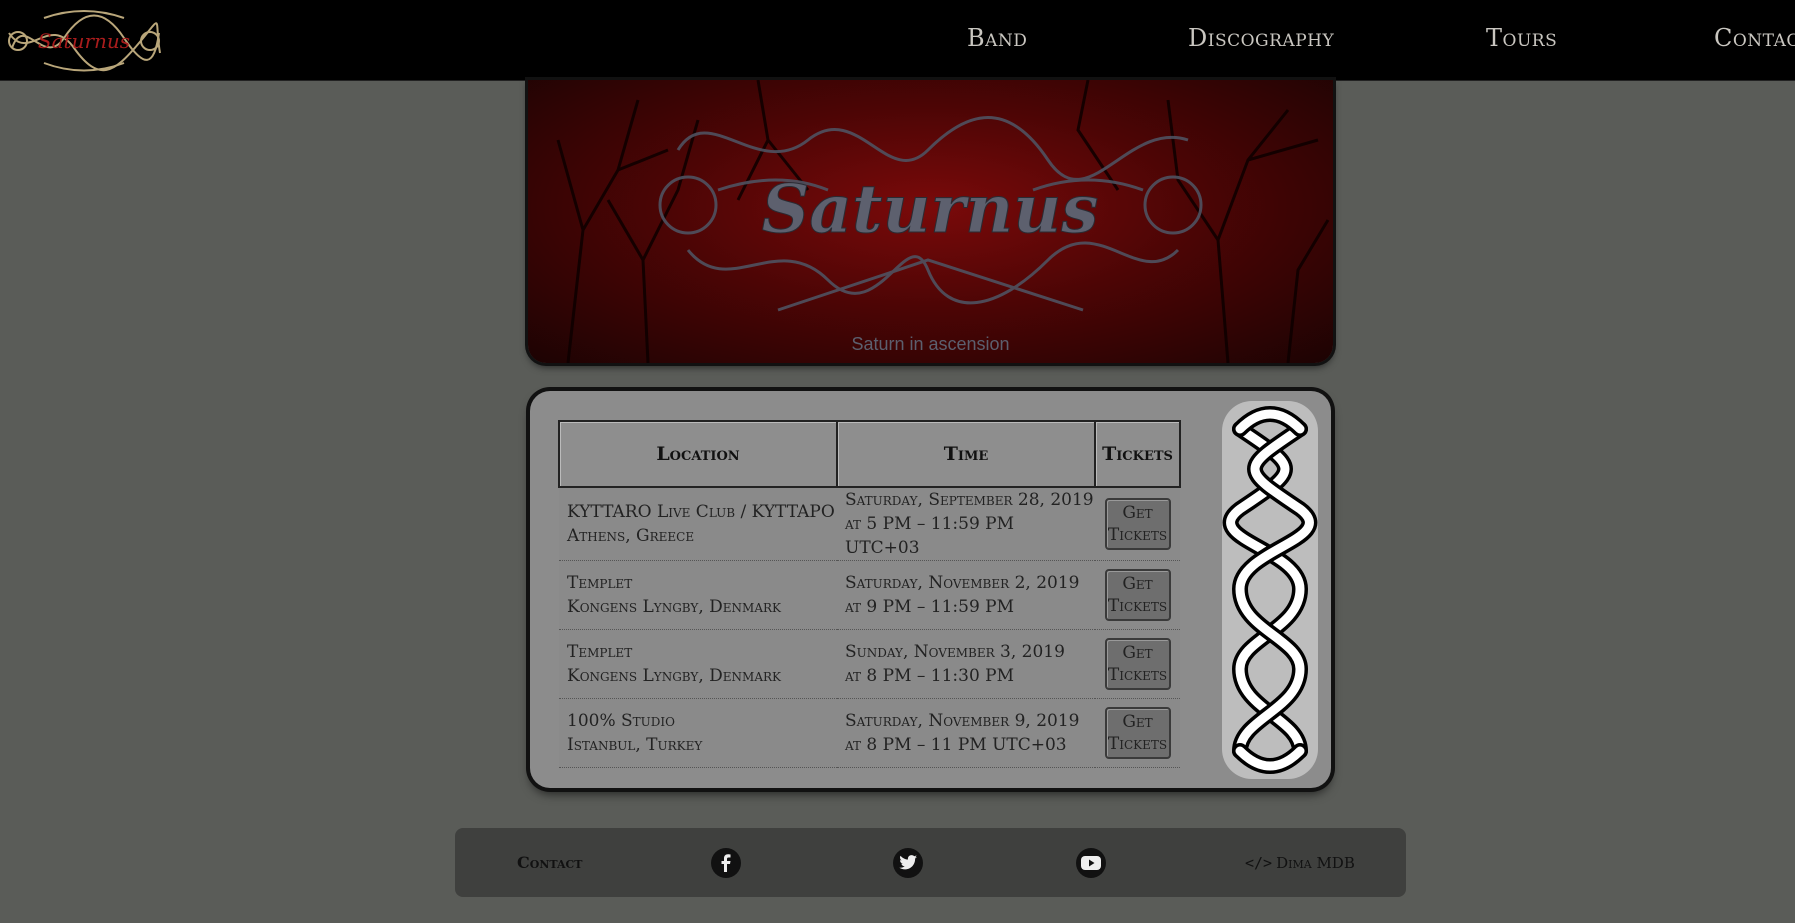 The image size is (1795, 923). Describe the element at coordinates (997, 38) in the screenshot. I see `nav-link-band: Band` at that location.